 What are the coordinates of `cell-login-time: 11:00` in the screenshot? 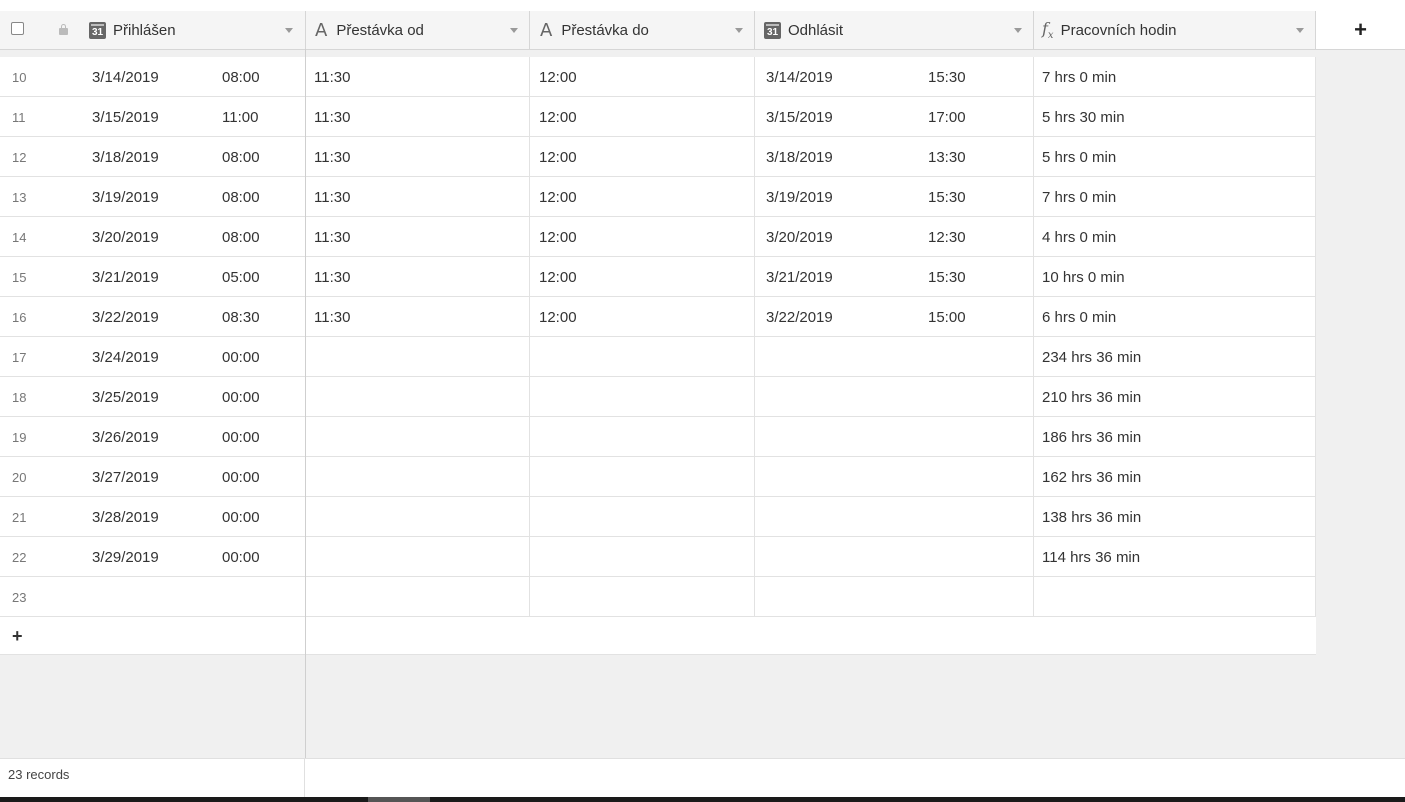 It's located at (240, 117).